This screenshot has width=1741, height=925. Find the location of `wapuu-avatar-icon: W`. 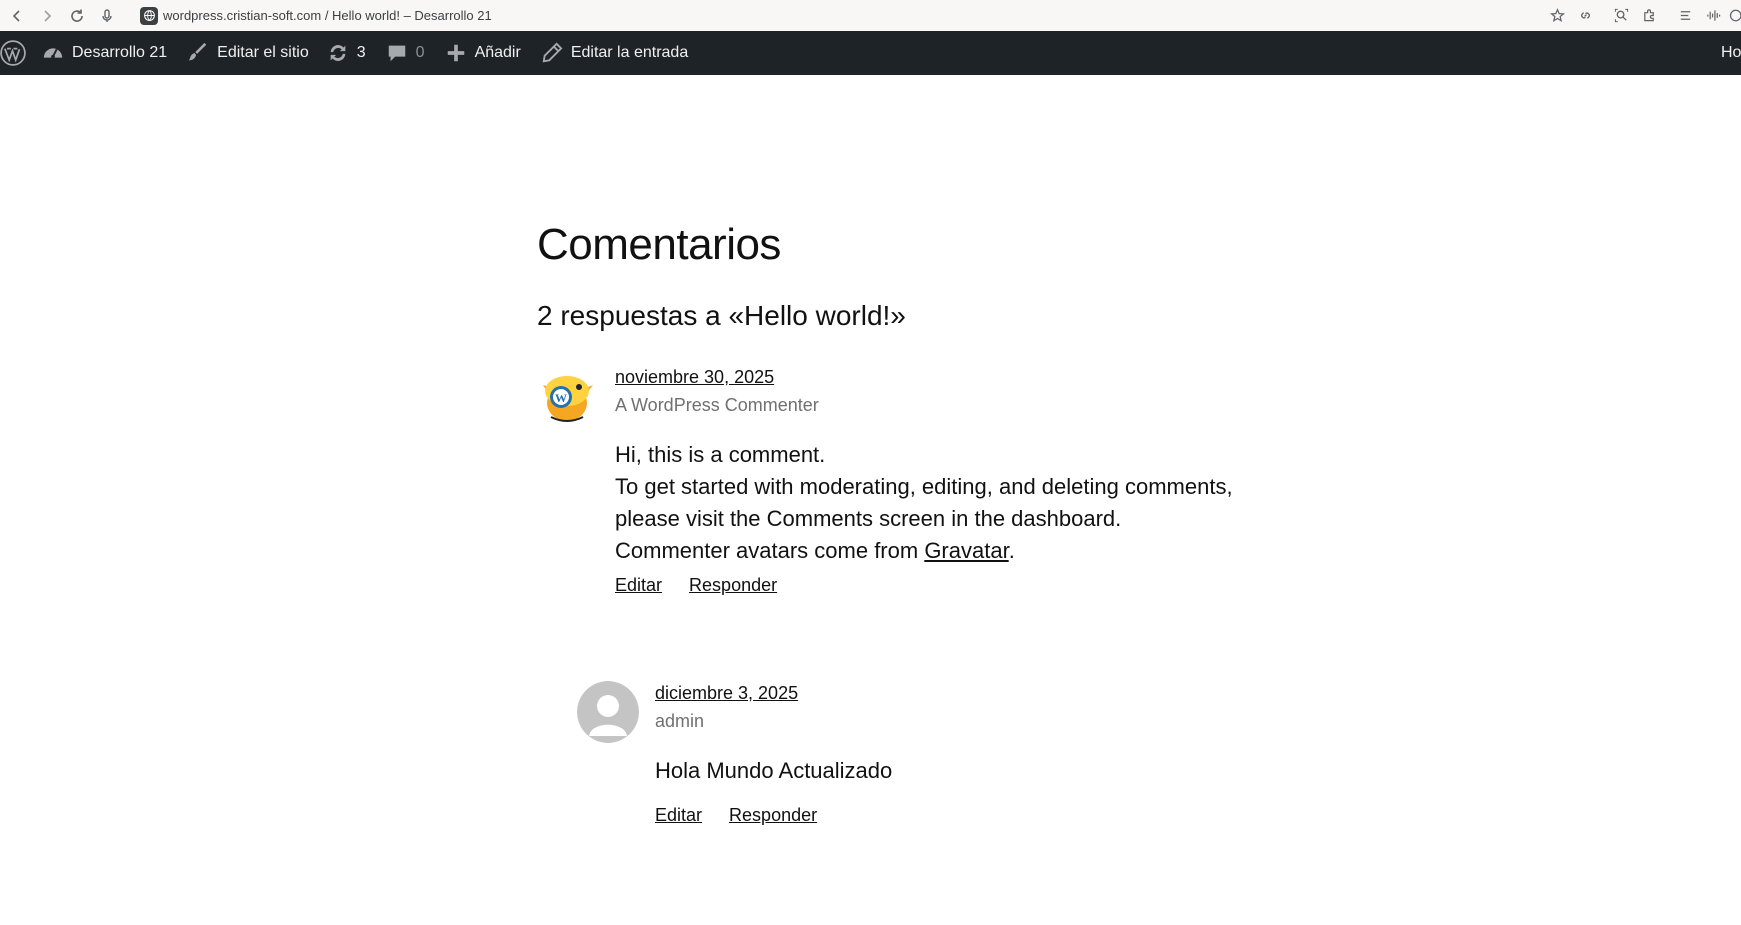

wapuu-avatar-icon: W is located at coordinates (568, 396).